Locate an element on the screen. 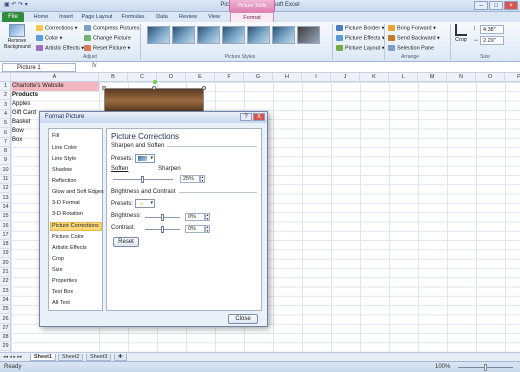 The width and height of the screenshot is (520, 372). row-header: 8 is located at coordinates (5, 152).